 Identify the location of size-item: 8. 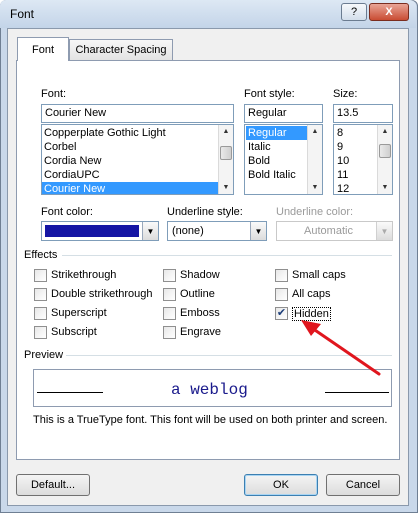
(356, 133).